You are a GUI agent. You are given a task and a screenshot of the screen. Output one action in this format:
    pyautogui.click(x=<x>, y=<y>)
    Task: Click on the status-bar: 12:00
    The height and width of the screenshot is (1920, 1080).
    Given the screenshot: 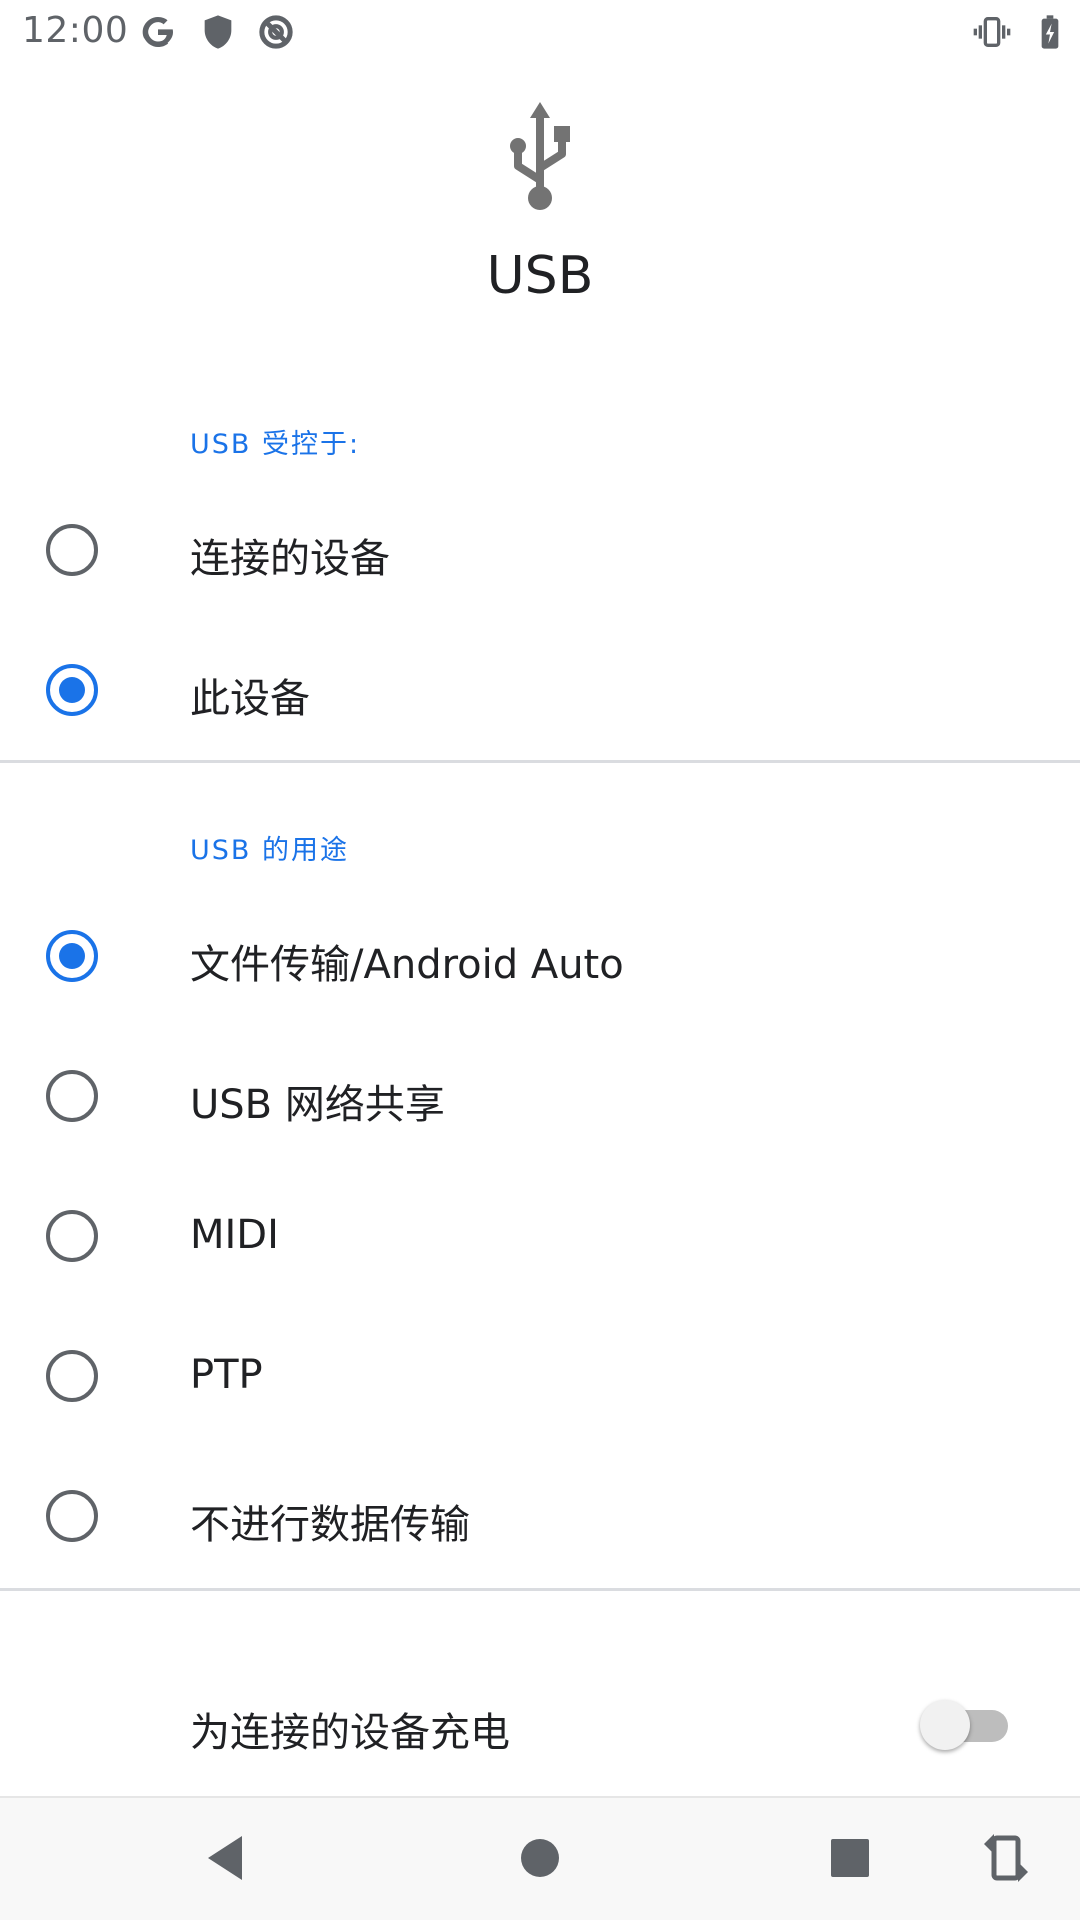 What is the action you would take?
    pyautogui.click(x=540, y=32)
    